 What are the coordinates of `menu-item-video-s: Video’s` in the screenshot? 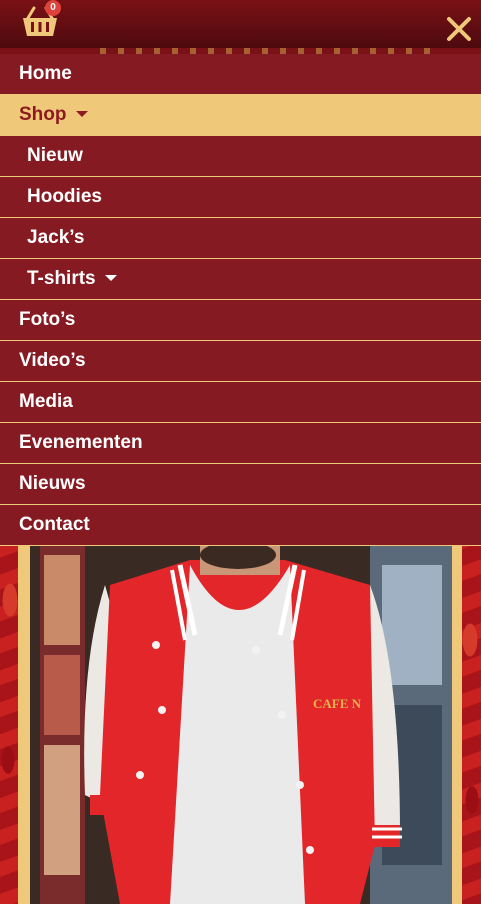 It's located at (240, 361).